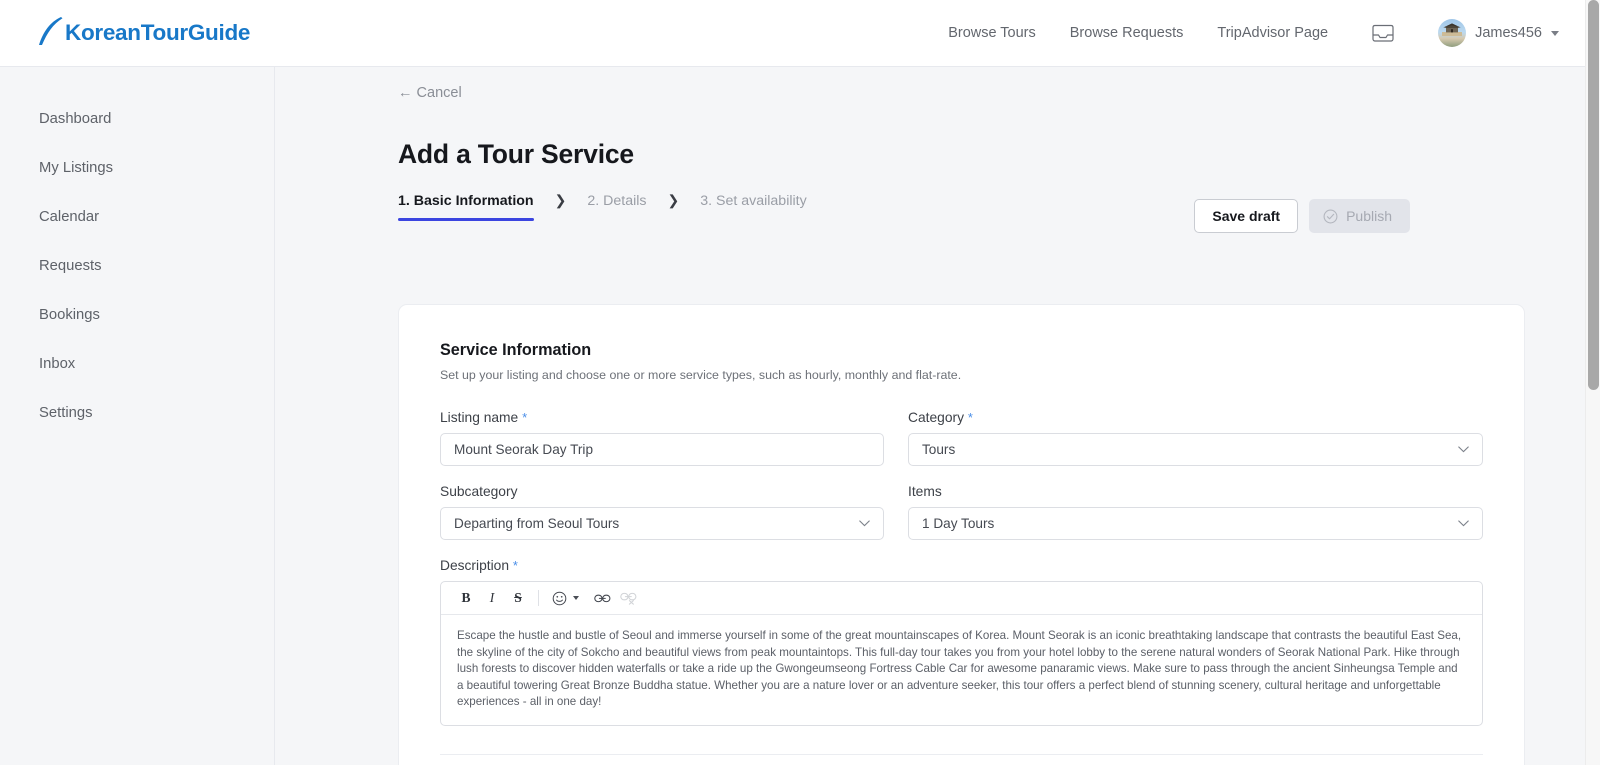 The height and width of the screenshot is (765, 1600). What do you see at coordinates (516, 154) in the screenshot?
I see `page-title: Add a Tour Service` at bounding box center [516, 154].